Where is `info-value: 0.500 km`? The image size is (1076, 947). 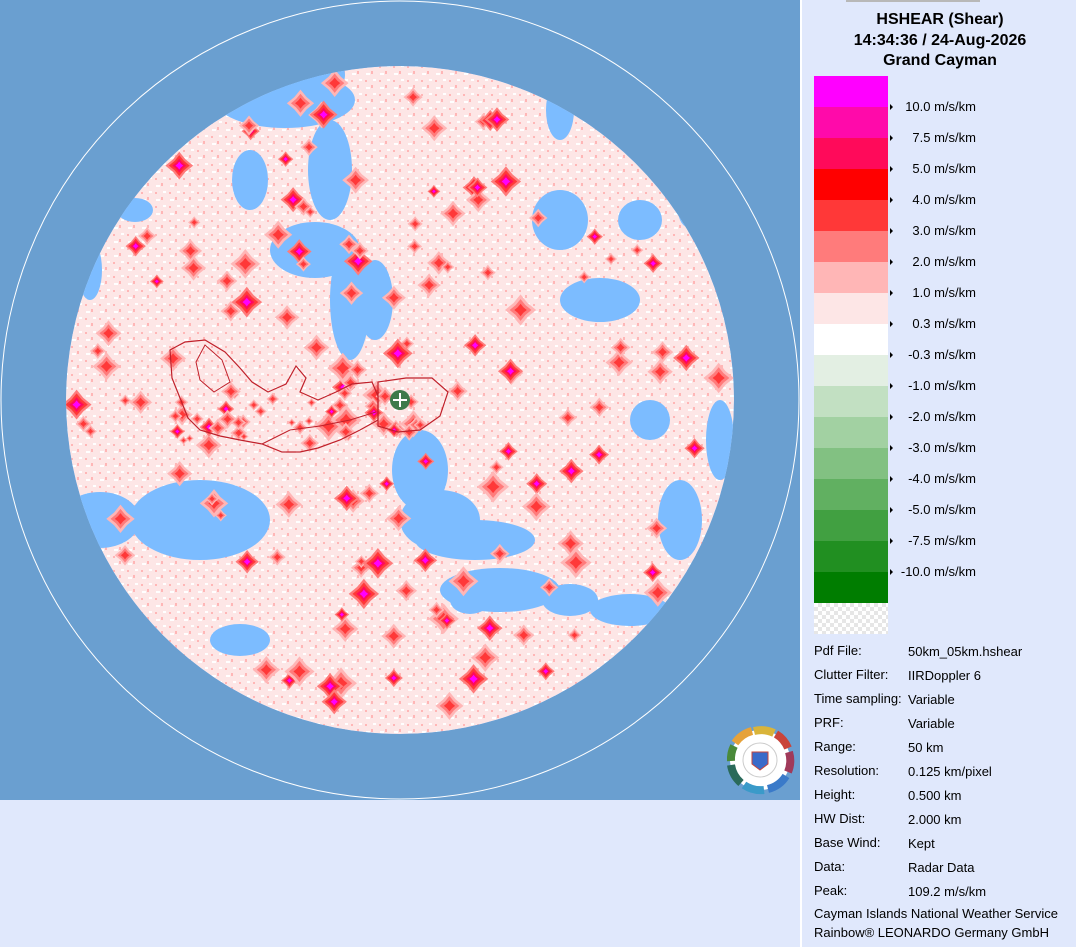 info-value: 0.500 km is located at coordinates (935, 795).